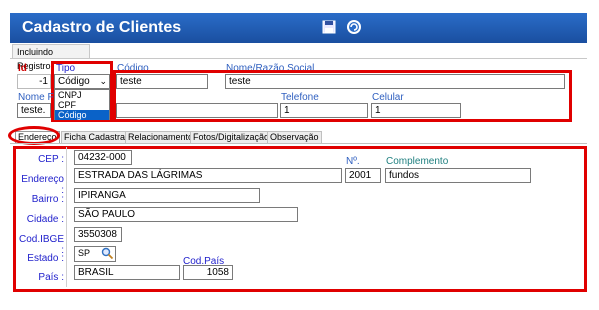 The width and height of the screenshot is (599, 310). I want to click on nome-fantasia-field-cont, so click(197, 110).